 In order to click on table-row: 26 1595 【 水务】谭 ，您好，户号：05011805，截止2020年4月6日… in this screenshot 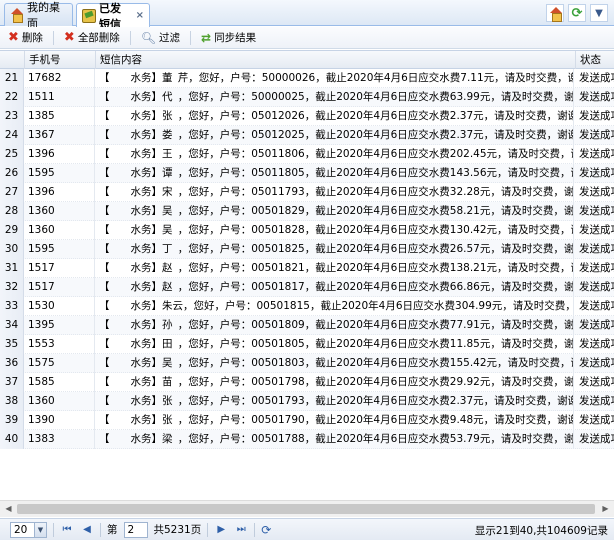, I will do `click(307, 173)`.